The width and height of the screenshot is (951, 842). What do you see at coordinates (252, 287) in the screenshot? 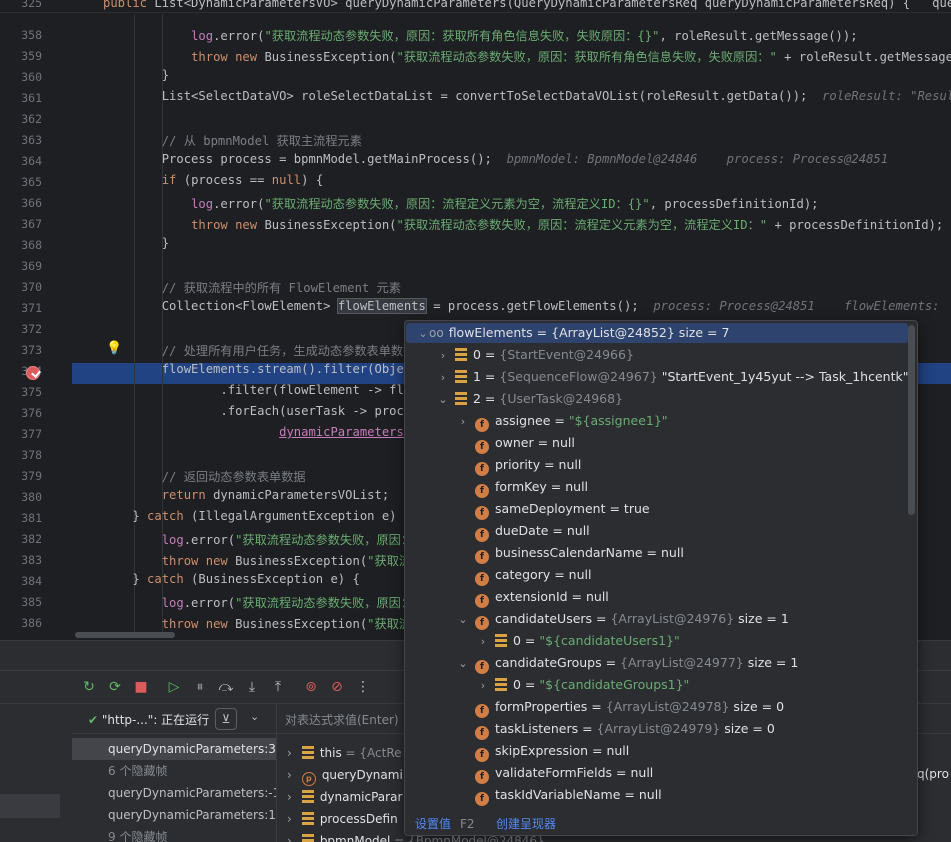
I see `code-line: // 获取流程中的所有 FlowElement 元素` at bounding box center [252, 287].